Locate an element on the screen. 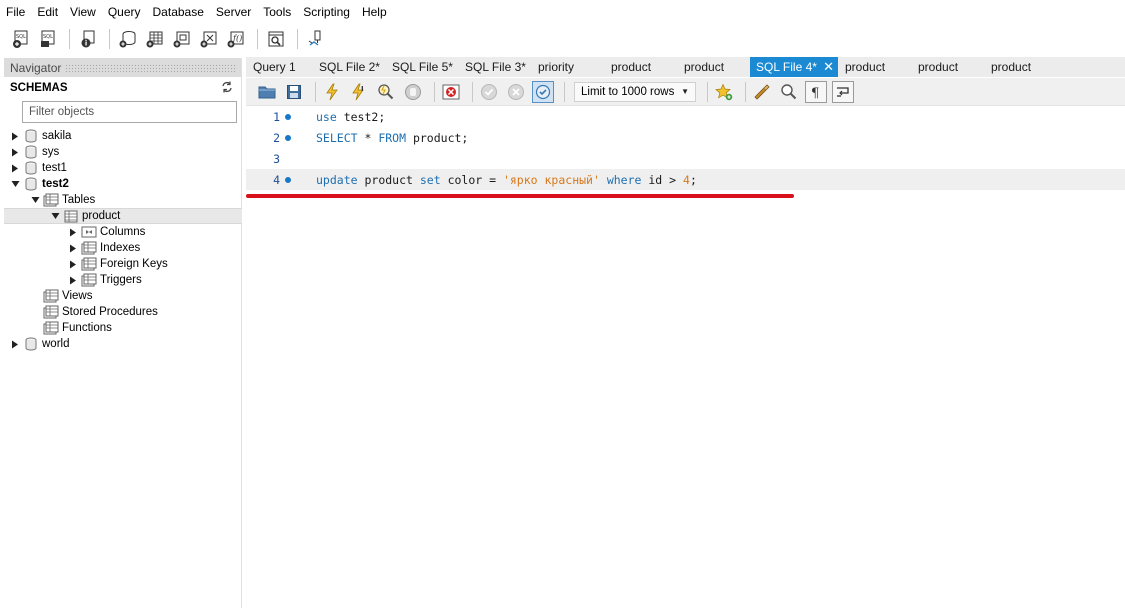  open-folder-icon is located at coordinates (267, 92).